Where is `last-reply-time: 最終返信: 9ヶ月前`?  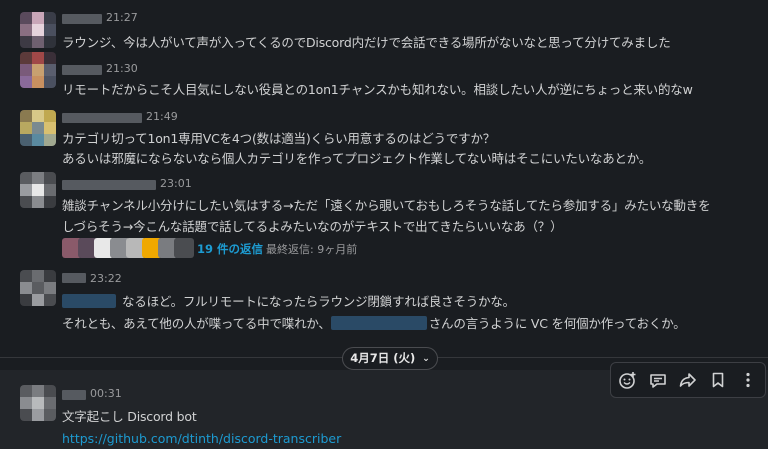 last-reply-time: 最終返信: 9ヶ月前 is located at coordinates (312, 249).